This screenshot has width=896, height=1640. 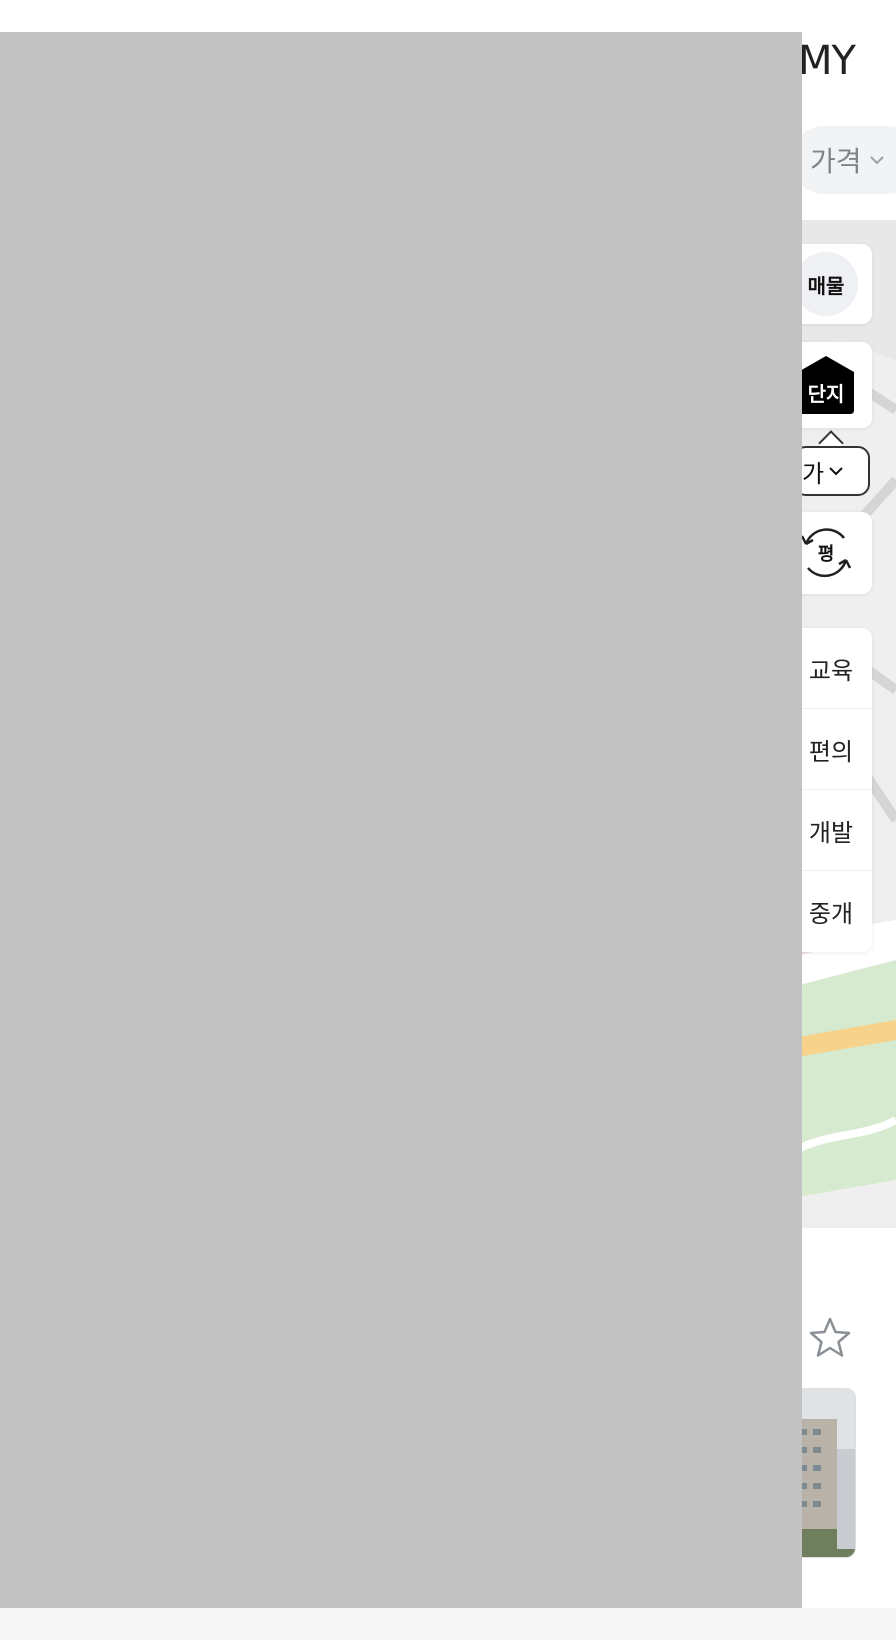 I want to click on price-type-selector: 가, so click(x=832, y=471).